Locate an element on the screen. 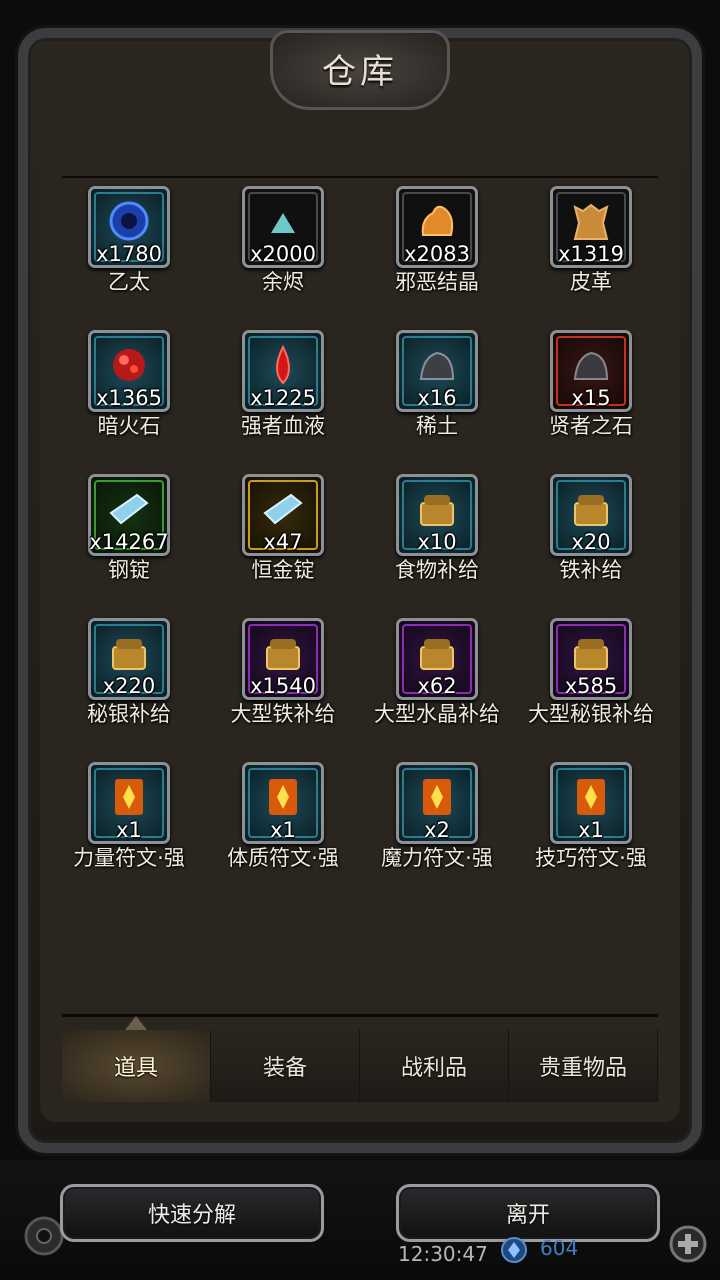 This screenshot has height=1280, width=720. item-quantity: x15 is located at coordinates (591, 398).